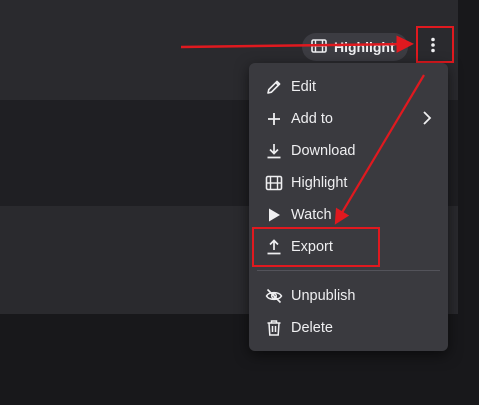 Image resolution: width=479 pixels, height=405 pixels. I want to click on menu-item-label: Download, so click(323, 151).